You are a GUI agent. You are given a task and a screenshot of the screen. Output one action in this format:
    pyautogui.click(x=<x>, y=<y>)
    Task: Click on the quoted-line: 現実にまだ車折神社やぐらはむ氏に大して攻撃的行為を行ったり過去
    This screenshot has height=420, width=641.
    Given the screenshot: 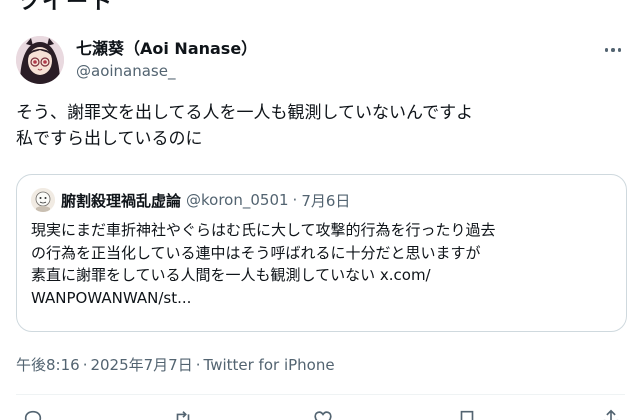 What is the action you would take?
    pyautogui.click(x=263, y=230)
    